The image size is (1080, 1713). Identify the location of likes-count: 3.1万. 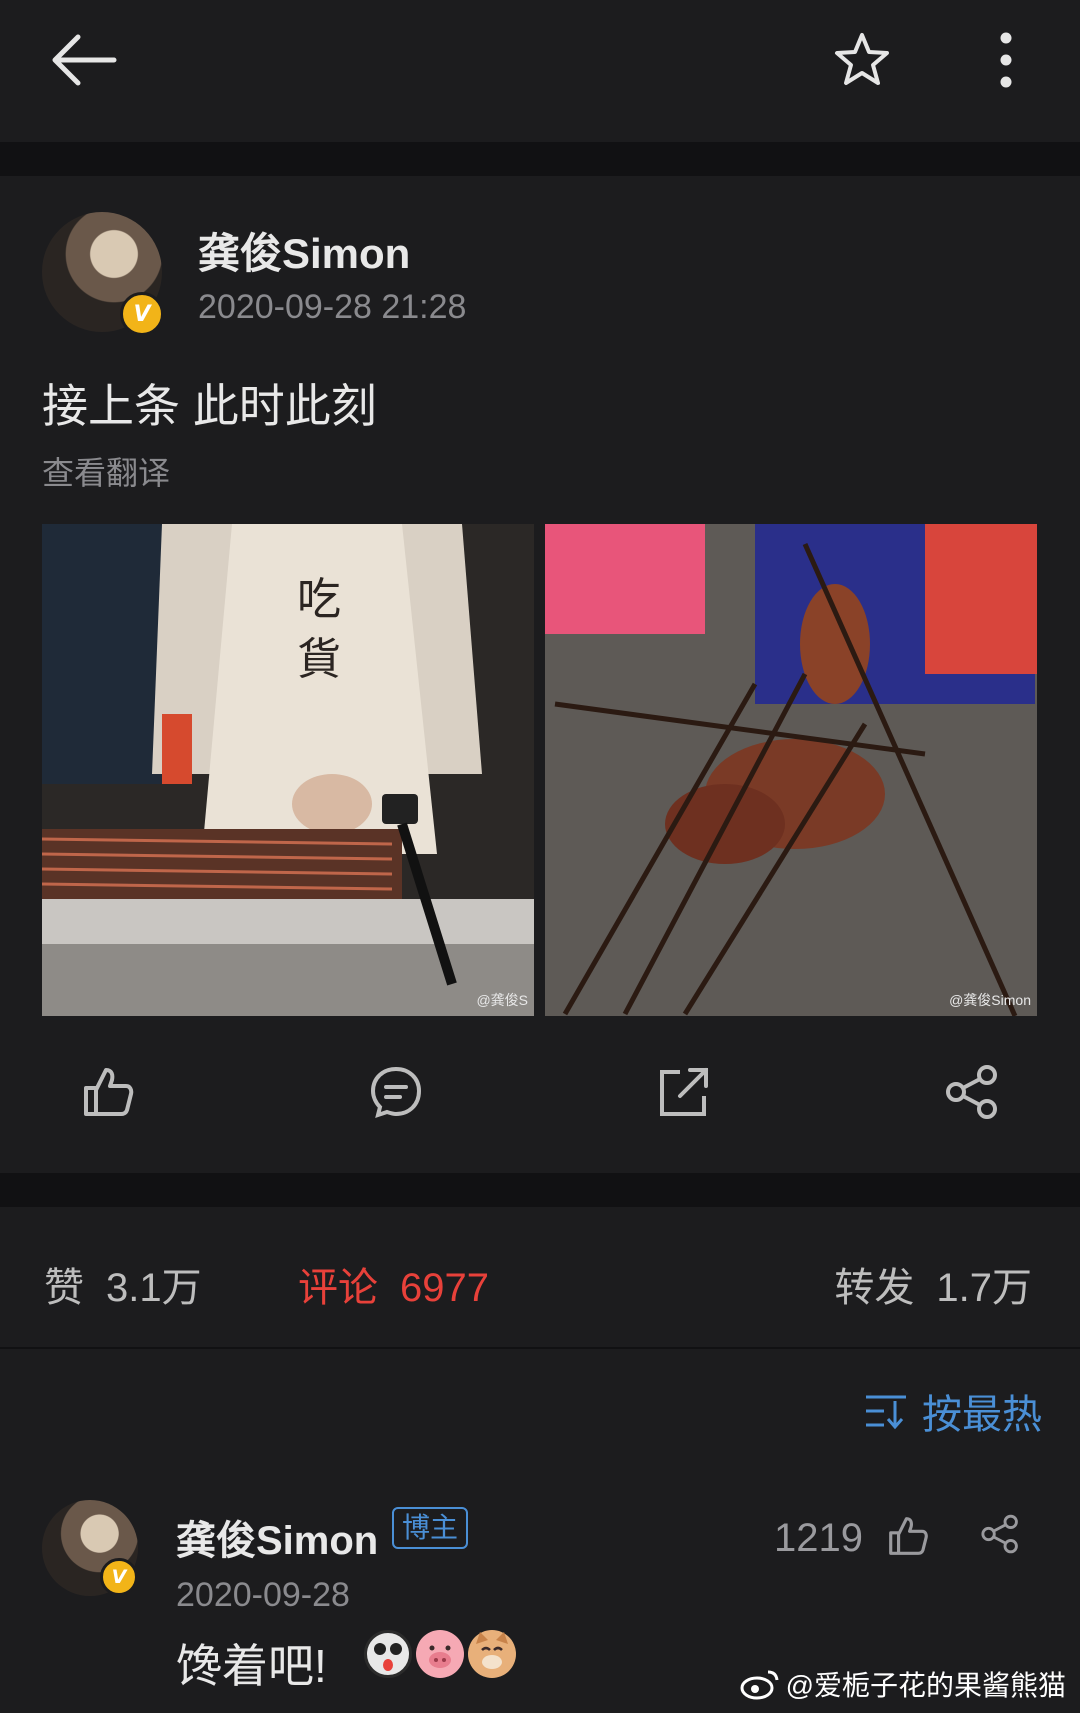
(154, 1288).